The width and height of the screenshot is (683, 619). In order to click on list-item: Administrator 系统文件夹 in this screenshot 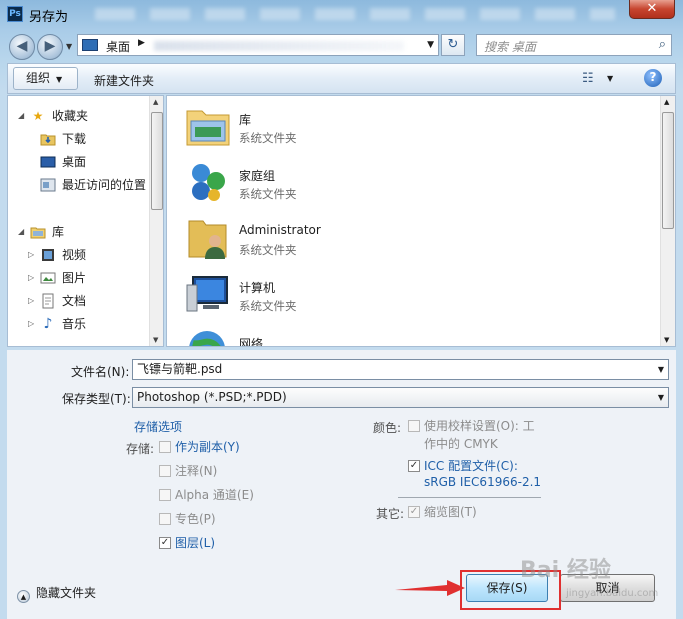, I will do `click(335, 241)`.